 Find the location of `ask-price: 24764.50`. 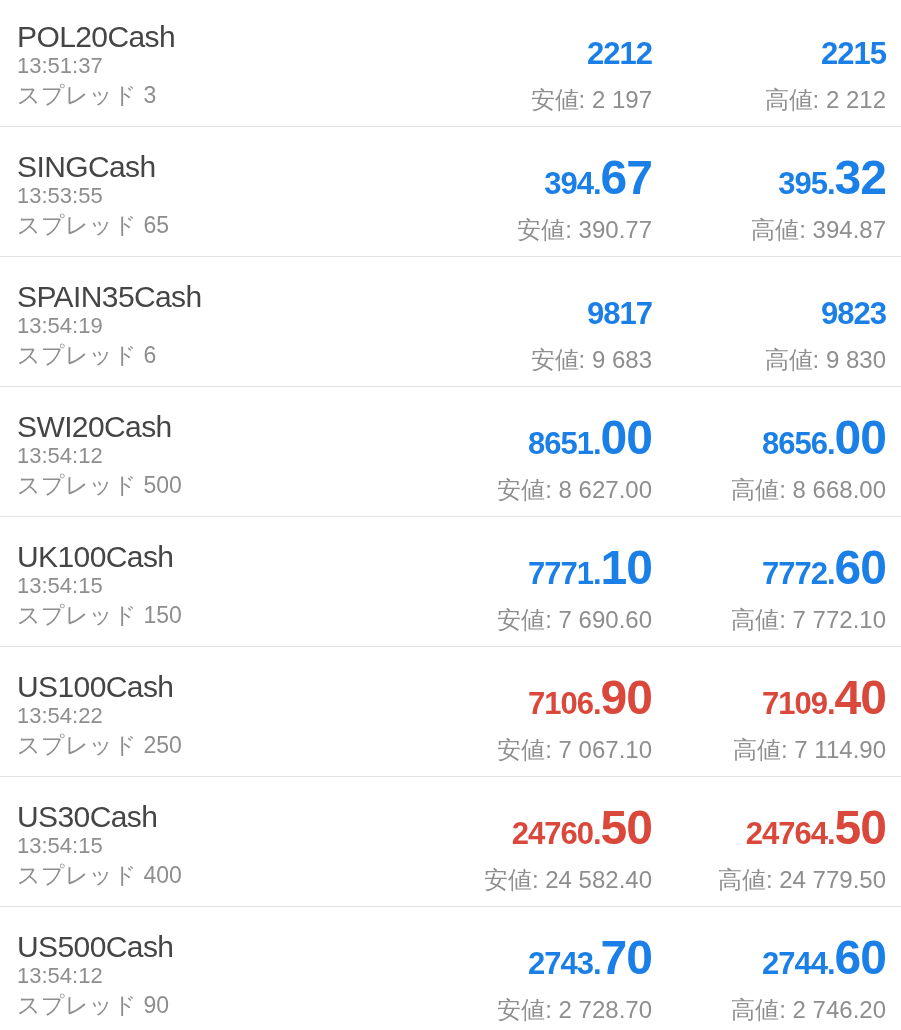

ask-price: 24764.50 is located at coordinates (815, 829).